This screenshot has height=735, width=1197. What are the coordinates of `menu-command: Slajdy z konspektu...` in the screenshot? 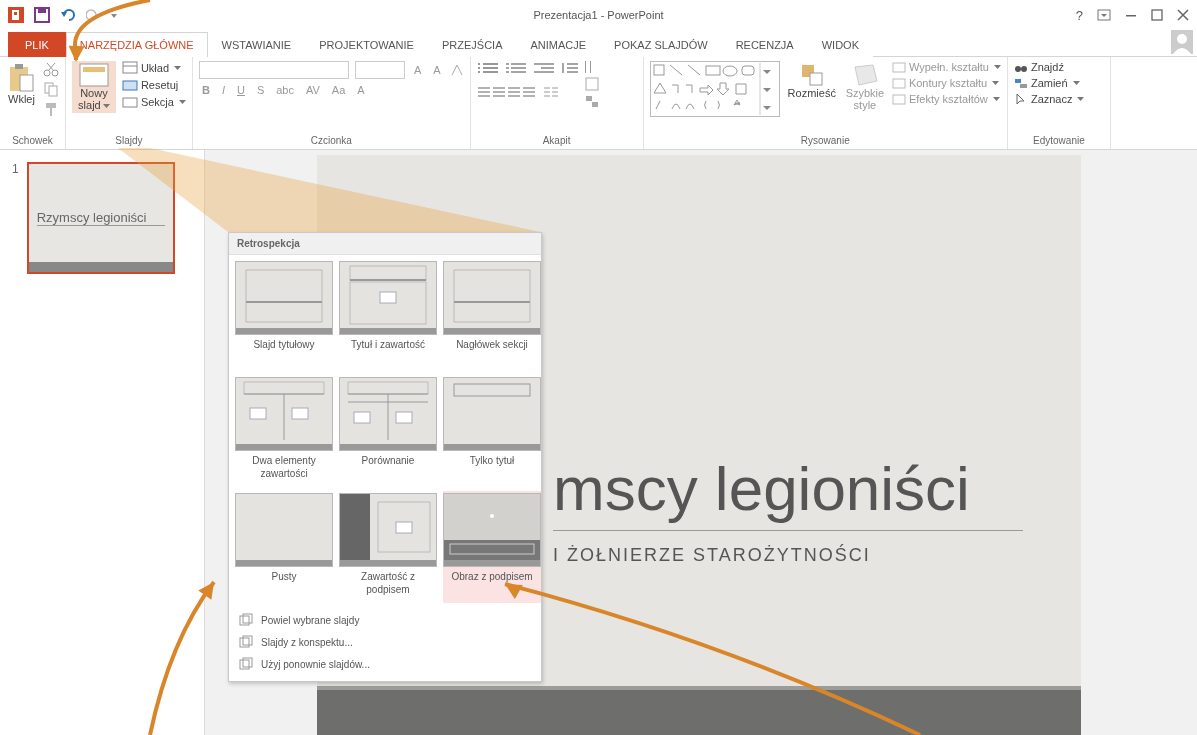 It's located at (385, 642).